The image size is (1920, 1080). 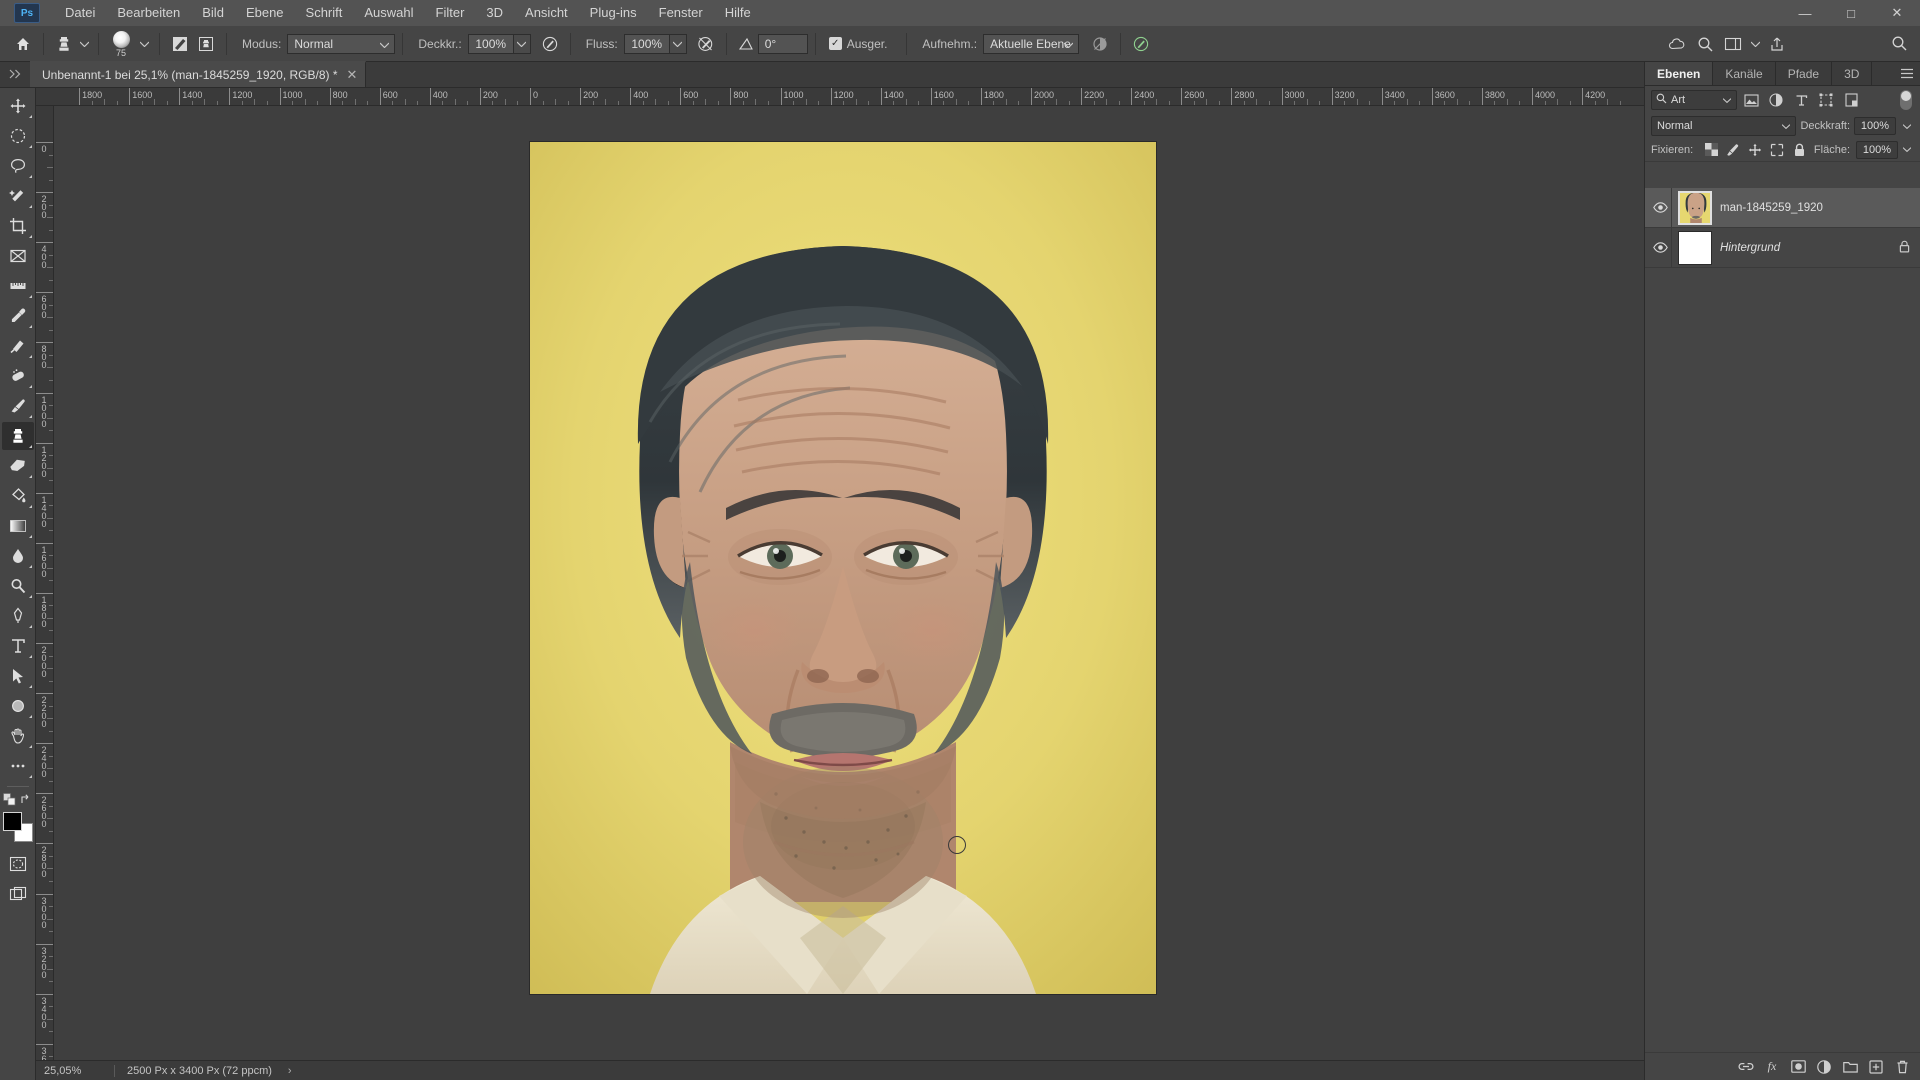 I want to click on tool-brush, so click(x=18, y=406).